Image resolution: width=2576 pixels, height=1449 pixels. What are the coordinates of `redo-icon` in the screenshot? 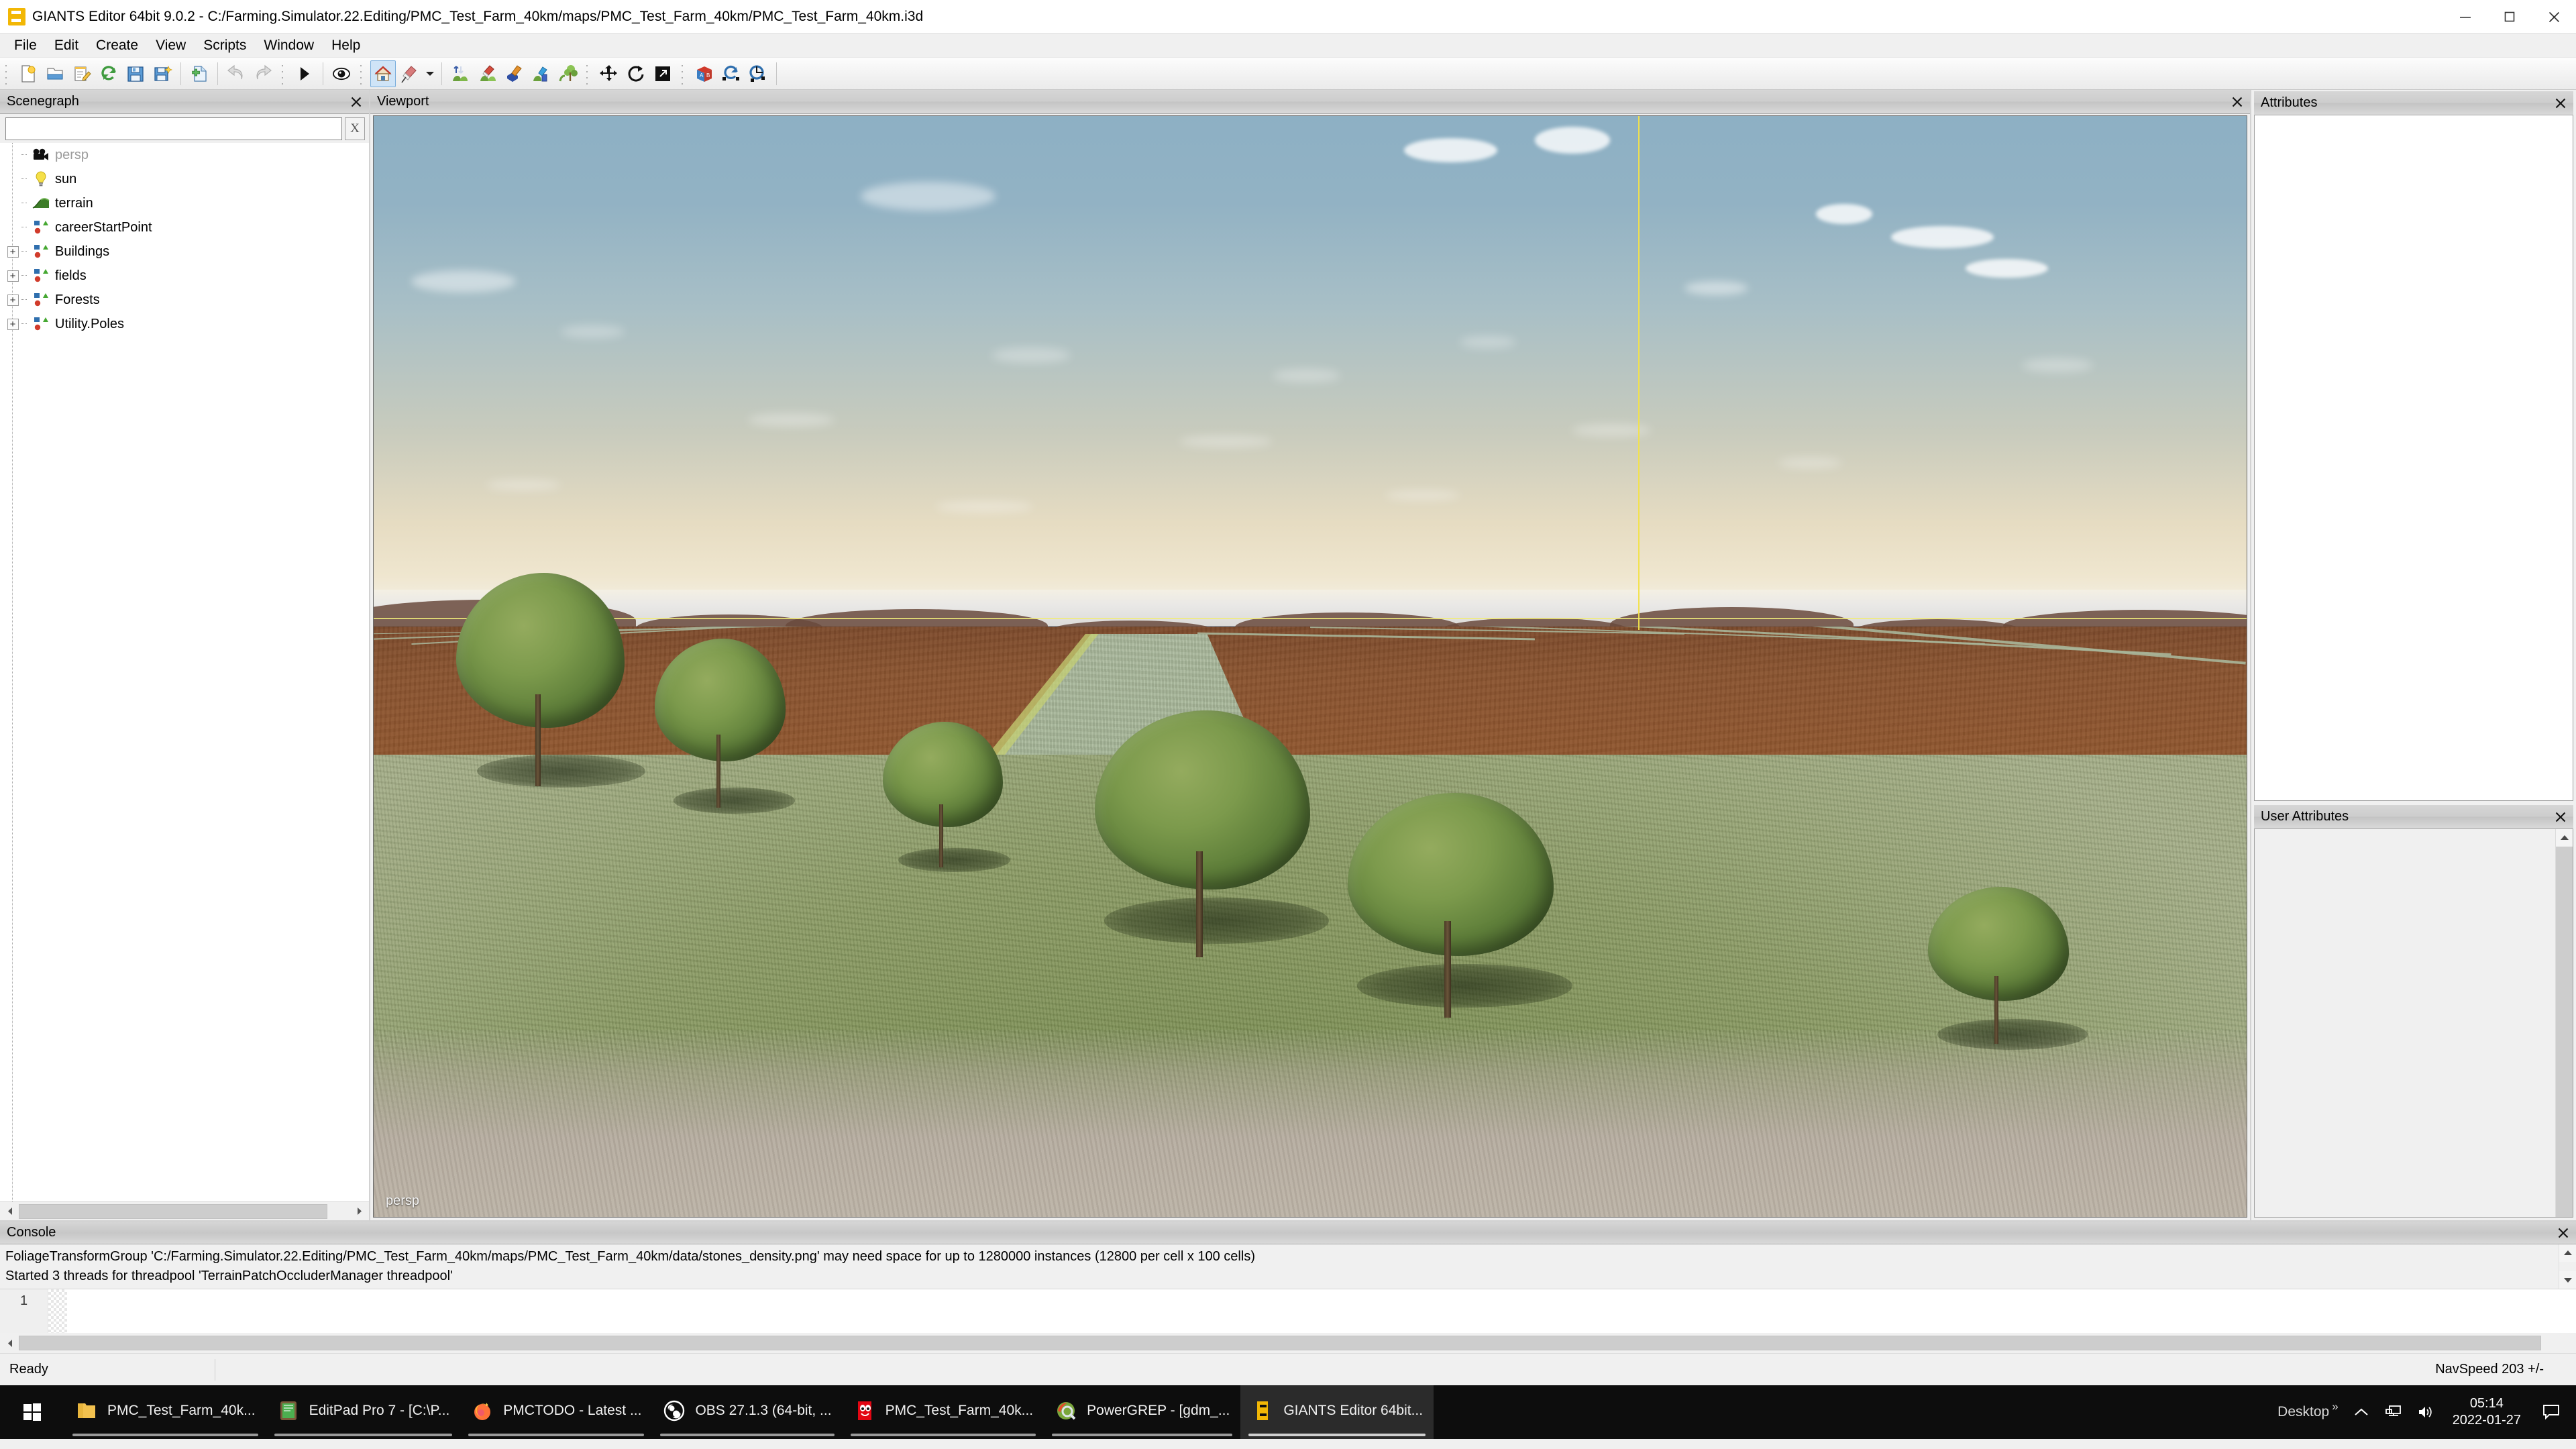 It's located at (263, 73).